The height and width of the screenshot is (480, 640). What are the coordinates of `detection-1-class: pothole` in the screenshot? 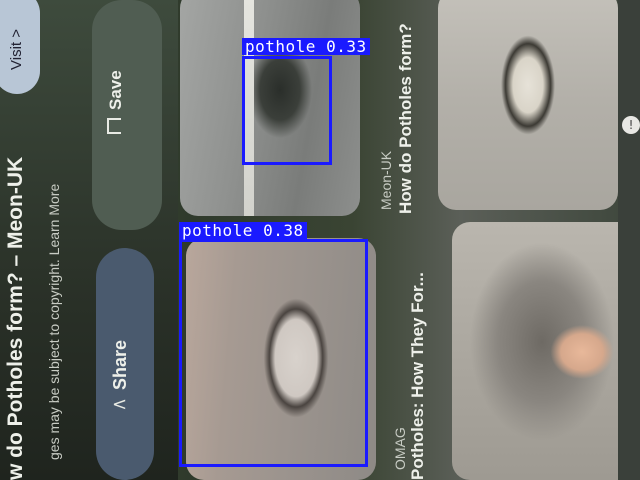 It's located at (280, 46).